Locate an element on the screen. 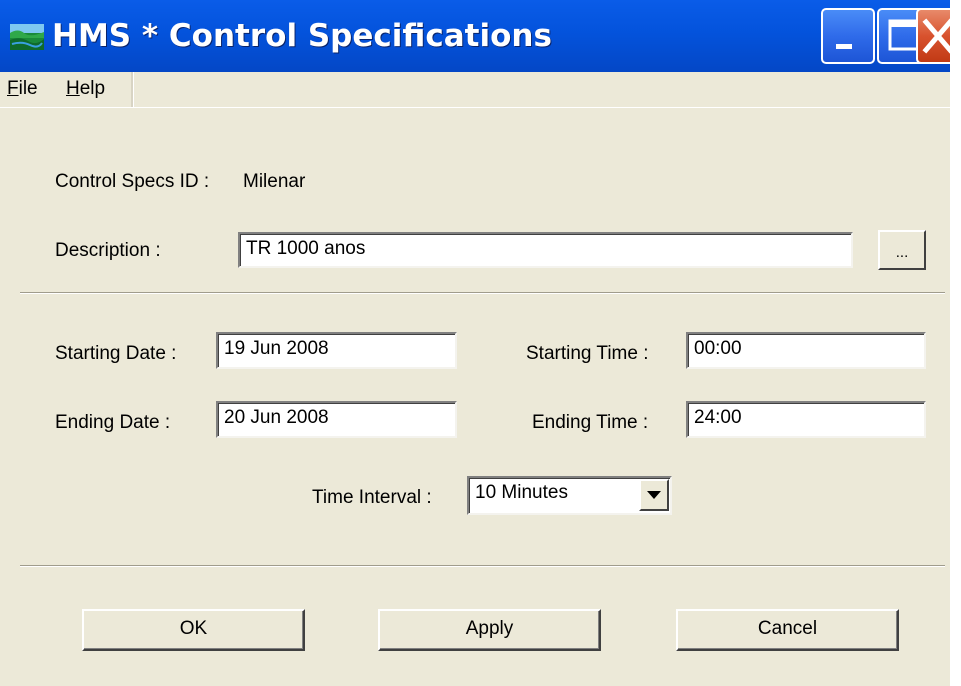 The height and width of the screenshot is (686, 961). separator-top is located at coordinates (482, 293).